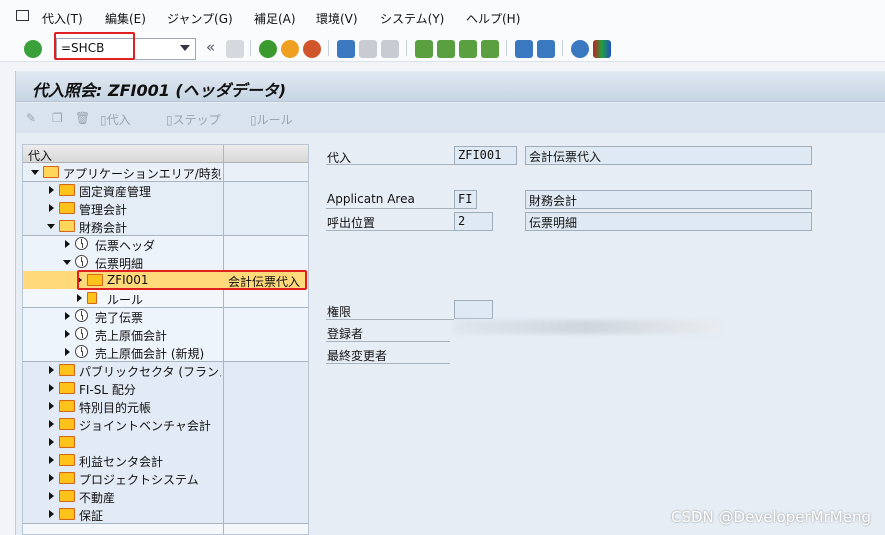 Image resolution: width=885 pixels, height=535 pixels. Describe the element at coordinates (165, 352) in the screenshot. I see `tree-node: 売上原価会計 (新規)` at that location.